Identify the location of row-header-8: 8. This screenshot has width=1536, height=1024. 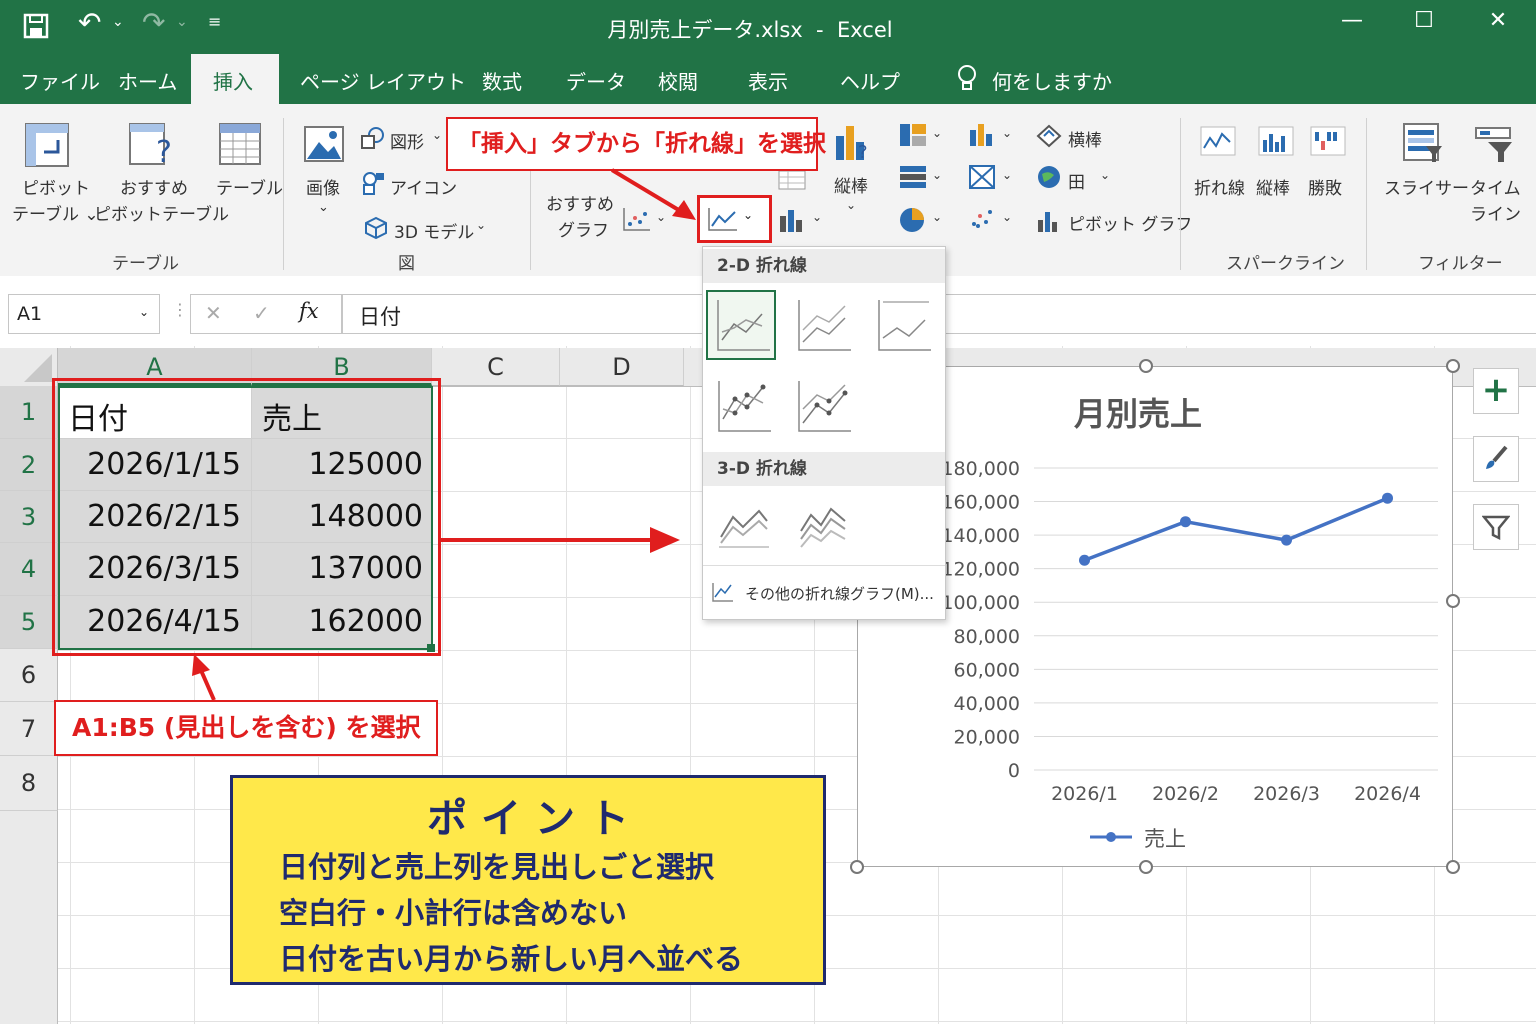
(29, 783).